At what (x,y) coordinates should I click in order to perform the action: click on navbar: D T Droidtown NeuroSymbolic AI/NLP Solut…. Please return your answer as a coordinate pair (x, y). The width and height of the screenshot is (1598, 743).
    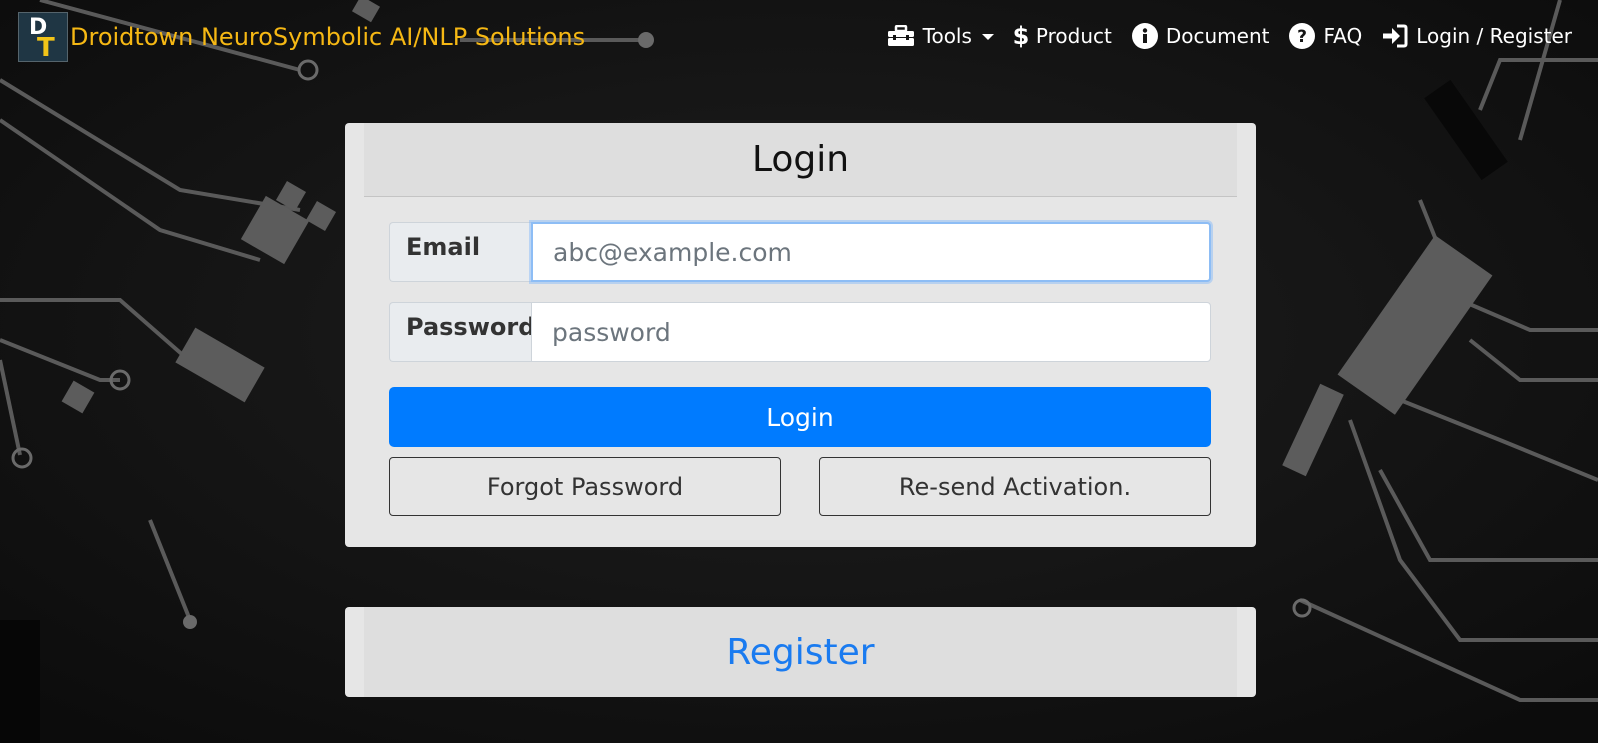
    Looking at the image, I should click on (799, 36).